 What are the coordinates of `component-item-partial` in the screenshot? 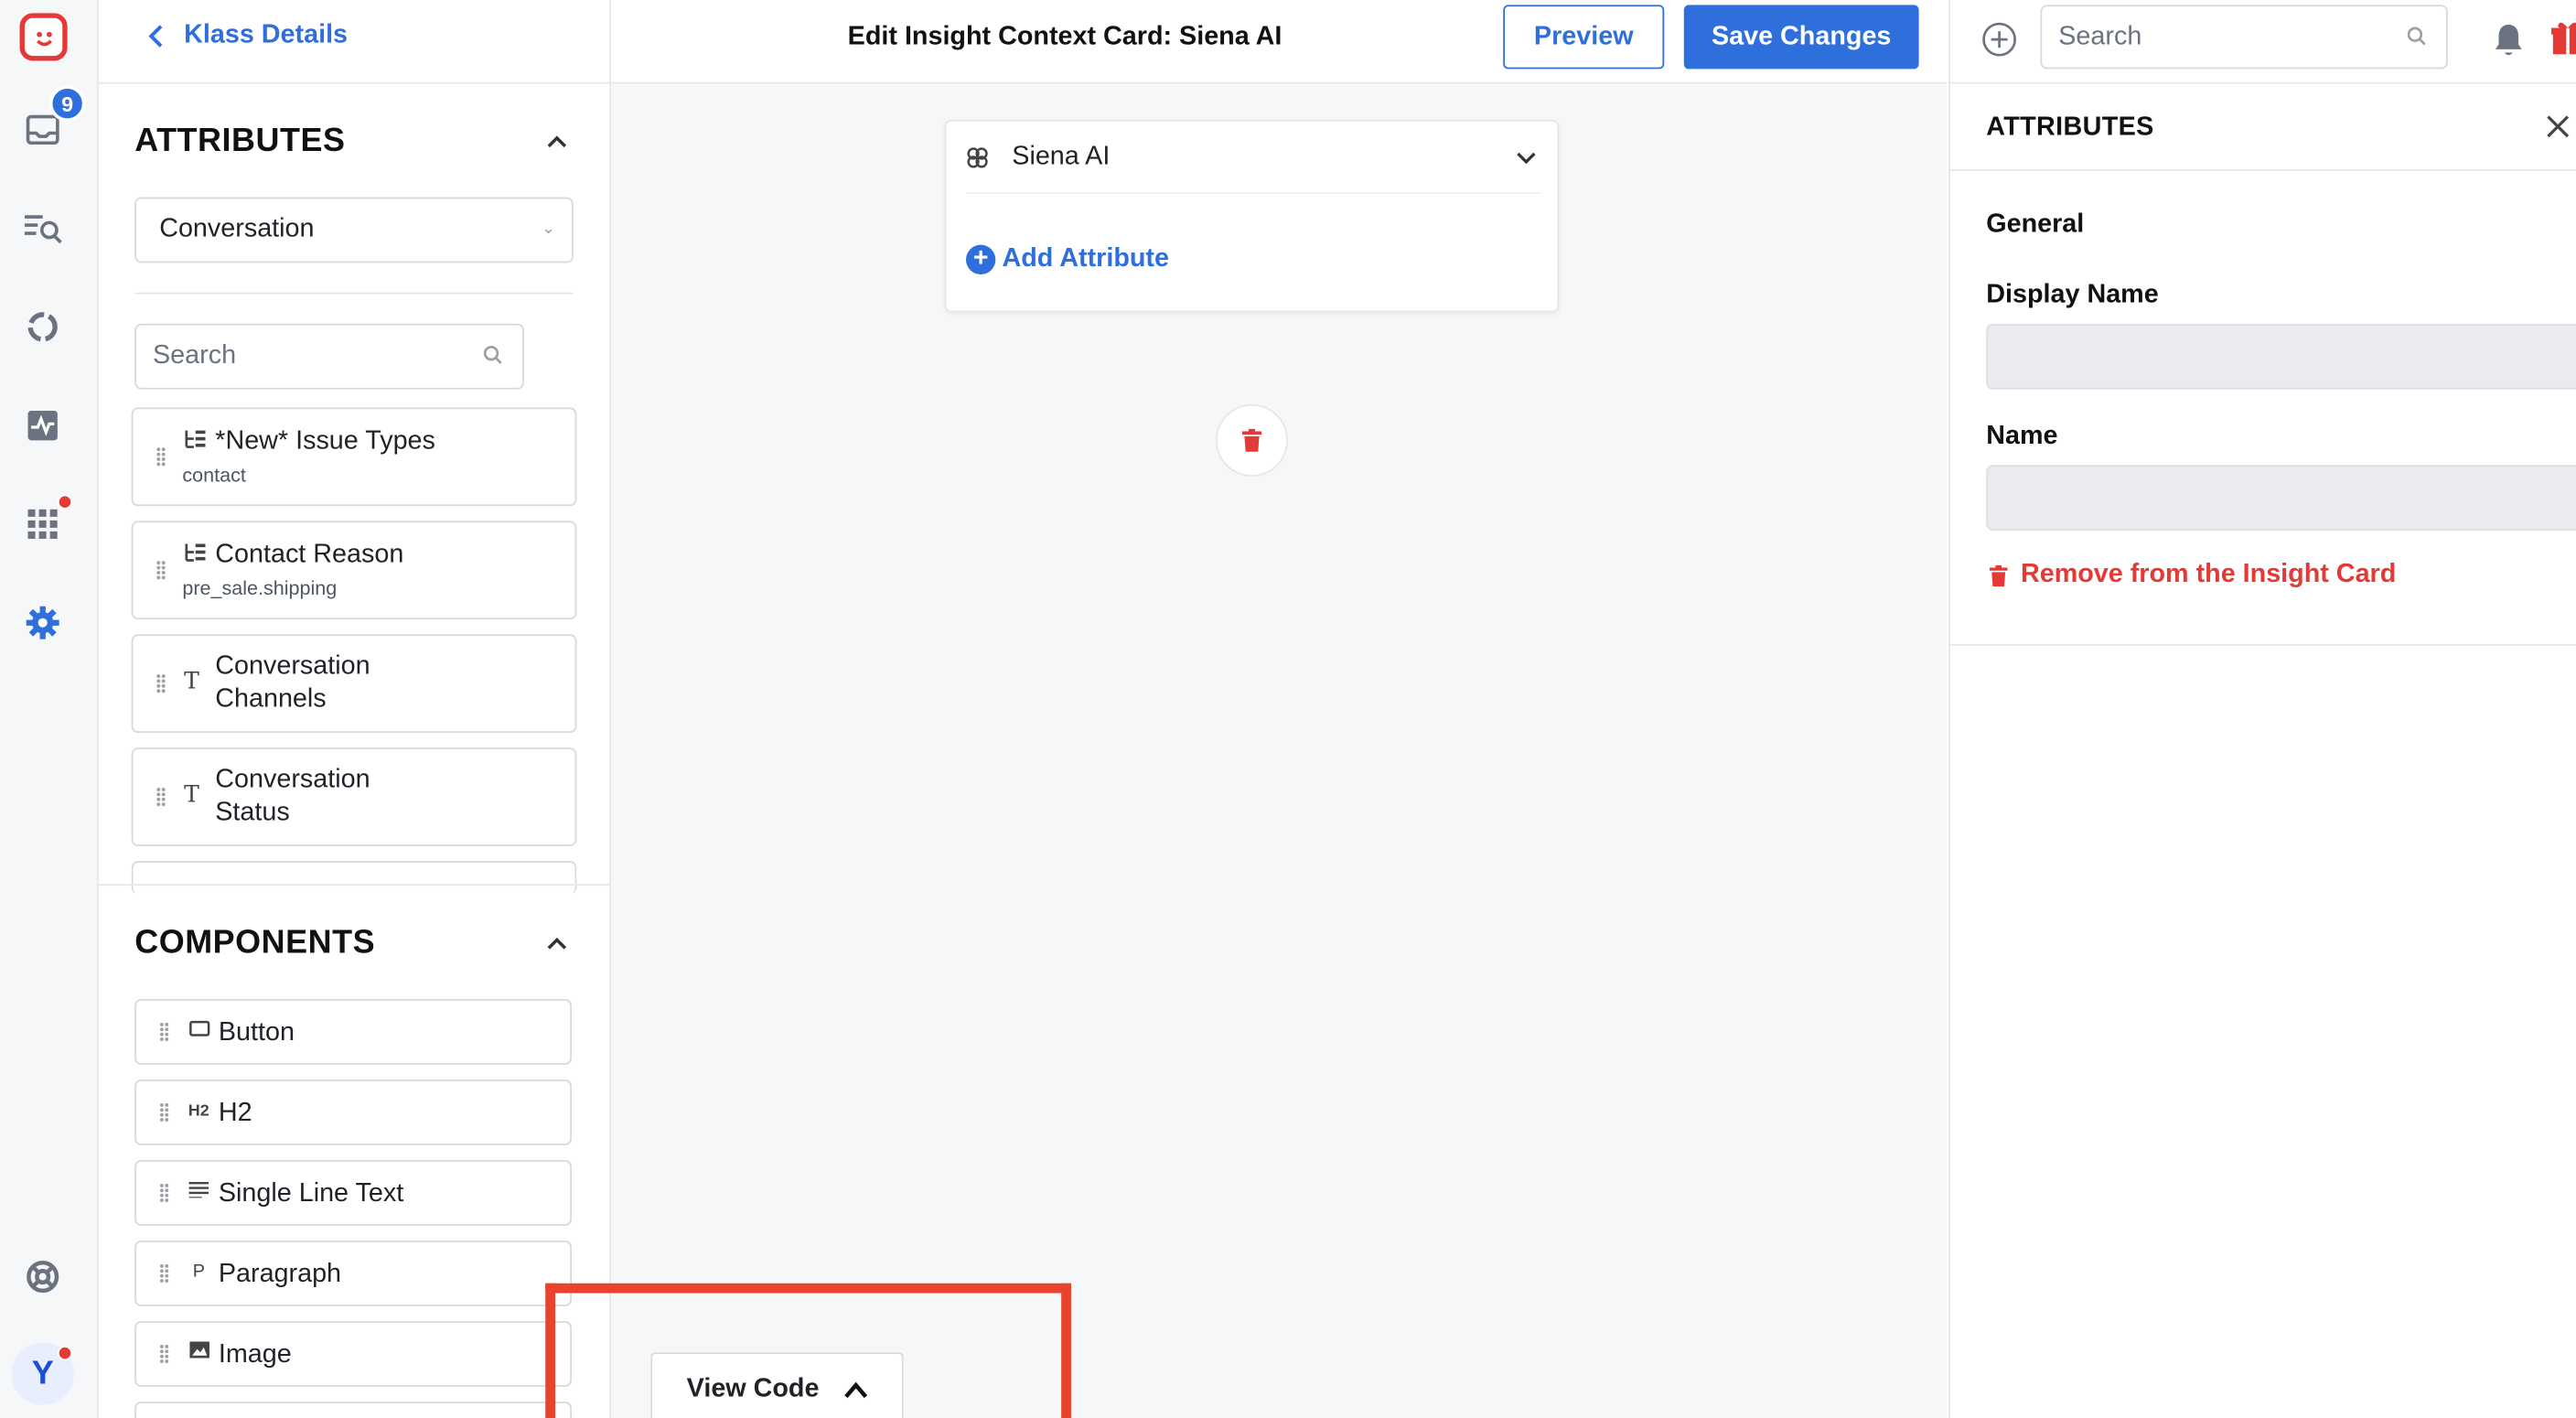 It's located at (353, 1410).